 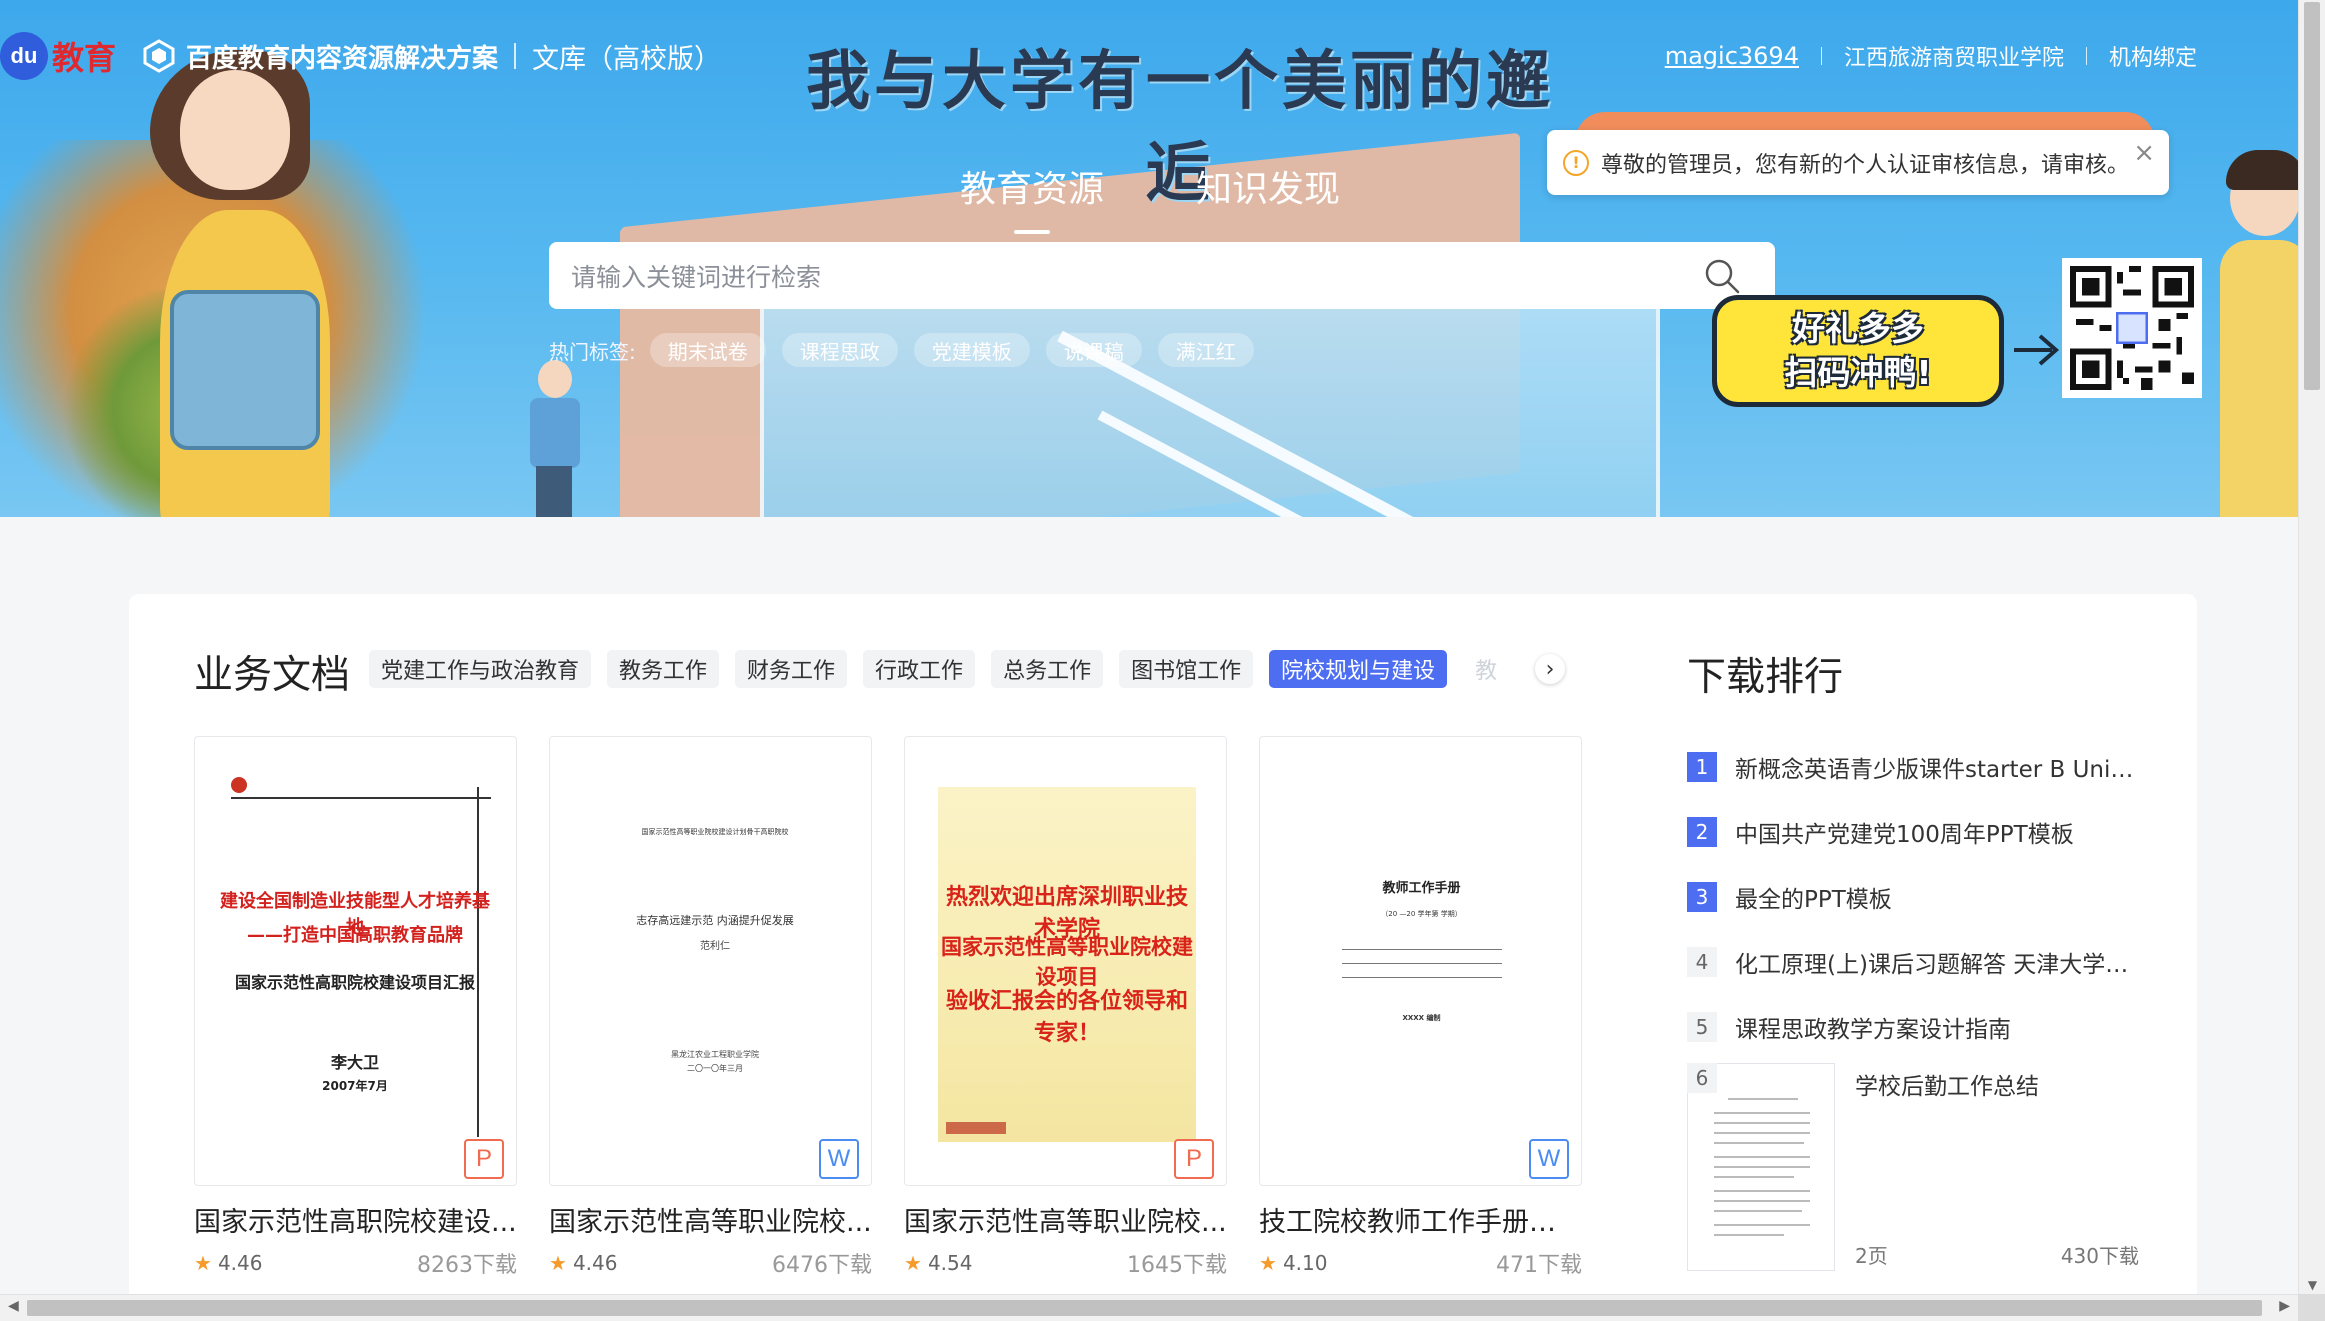 What do you see at coordinates (467, 1265) in the screenshot?
I see `document-downloads: 8263下载` at bounding box center [467, 1265].